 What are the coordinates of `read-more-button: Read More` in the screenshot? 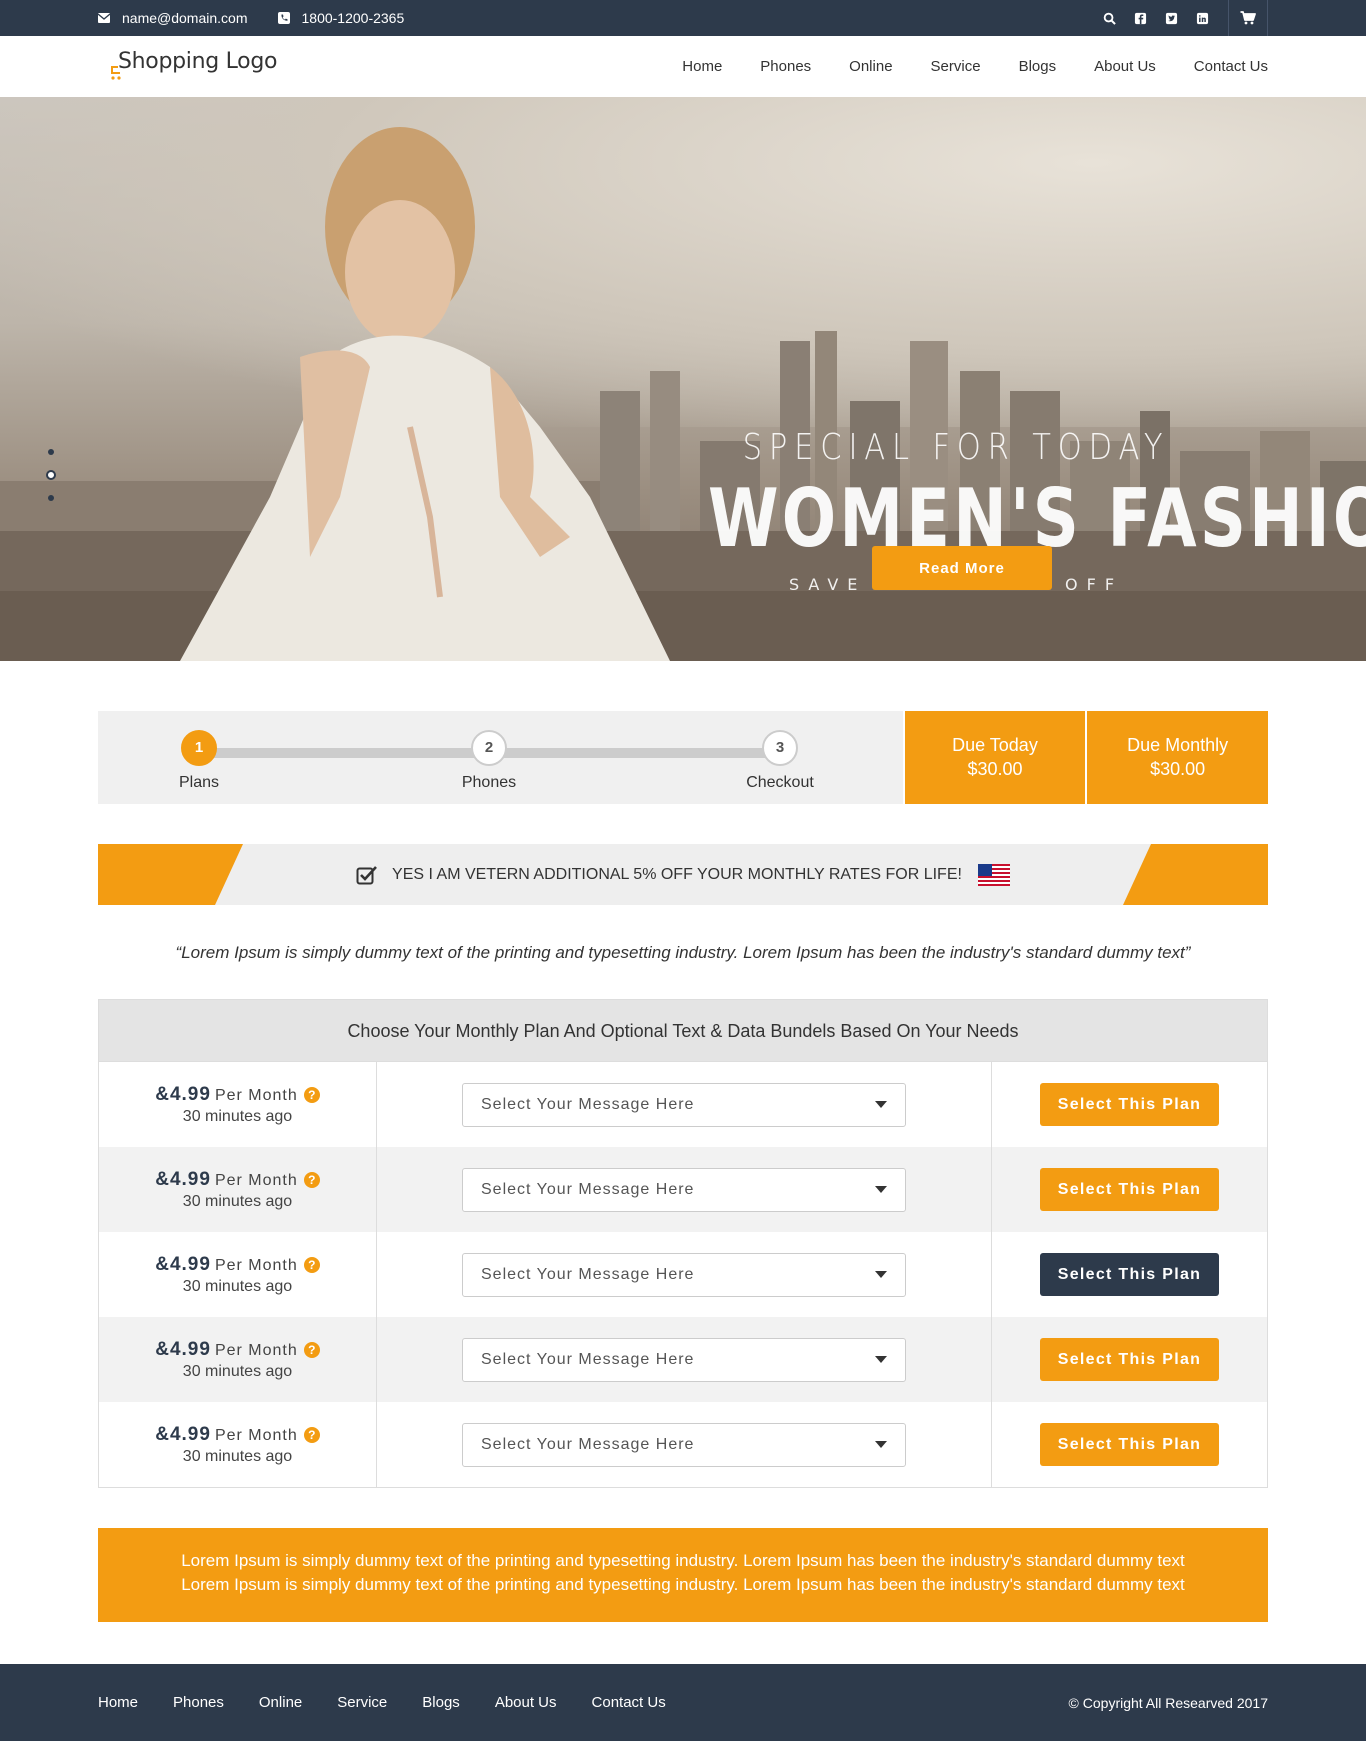 It's located at (962, 568).